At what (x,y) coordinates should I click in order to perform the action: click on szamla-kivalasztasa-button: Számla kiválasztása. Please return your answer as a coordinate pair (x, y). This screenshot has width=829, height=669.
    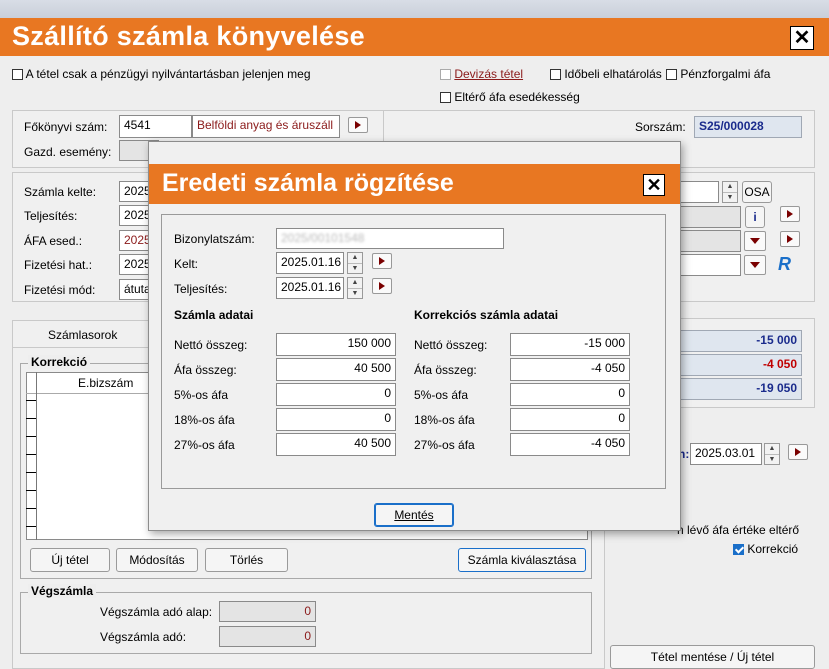
    Looking at the image, I should click on (522, 560).